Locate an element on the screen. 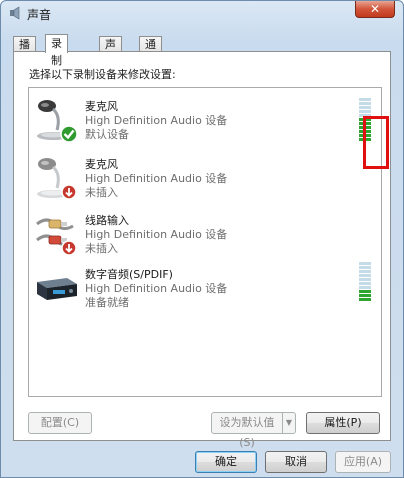 This screenshot has height=478, width=404. microphone-unplugged-icon is located at coordinates (57, 179).